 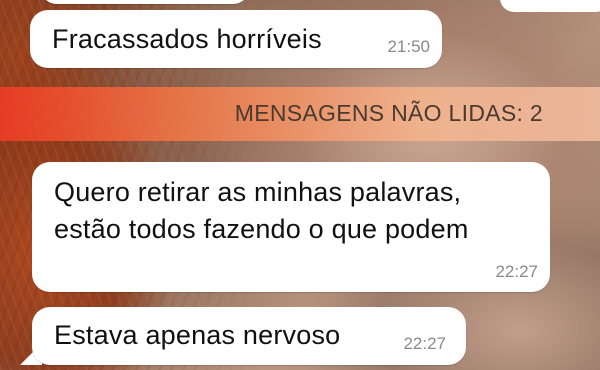 I want to click on message-bubble: Estava apenas nervoso 22:27, so click(x=249, y=336).